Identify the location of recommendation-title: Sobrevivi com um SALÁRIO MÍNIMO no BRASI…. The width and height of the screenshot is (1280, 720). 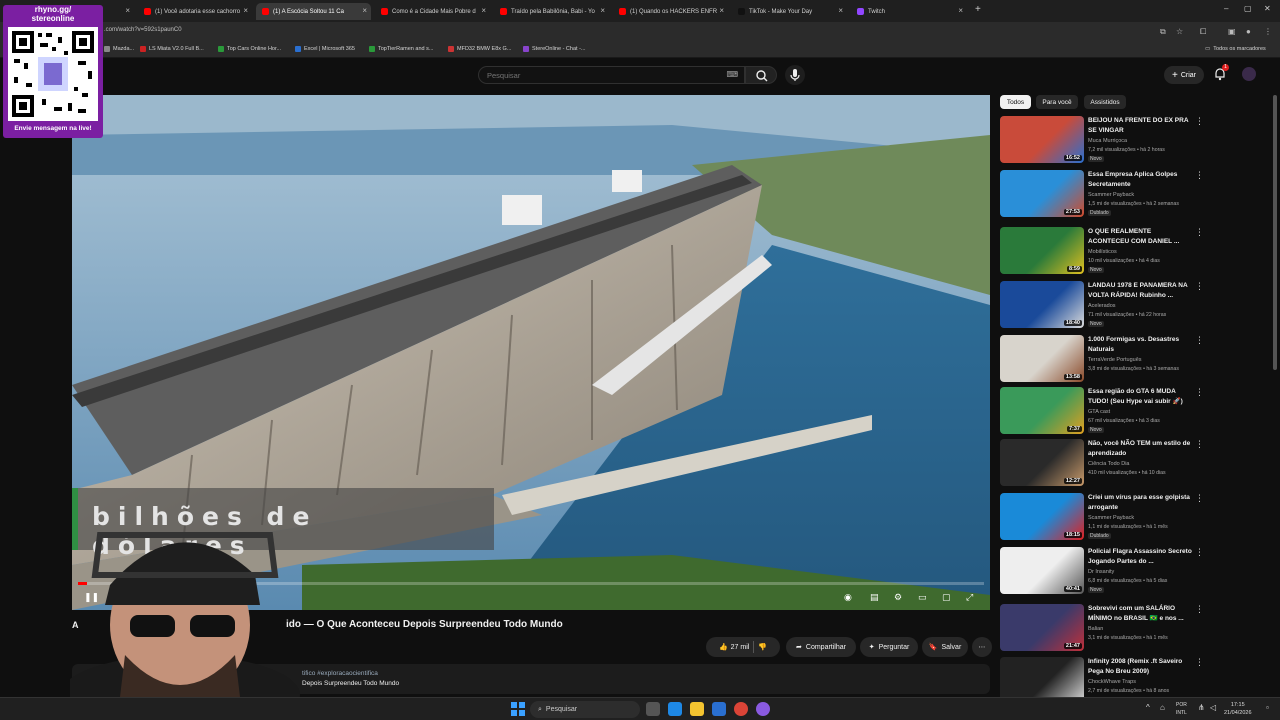
(1140, 614).